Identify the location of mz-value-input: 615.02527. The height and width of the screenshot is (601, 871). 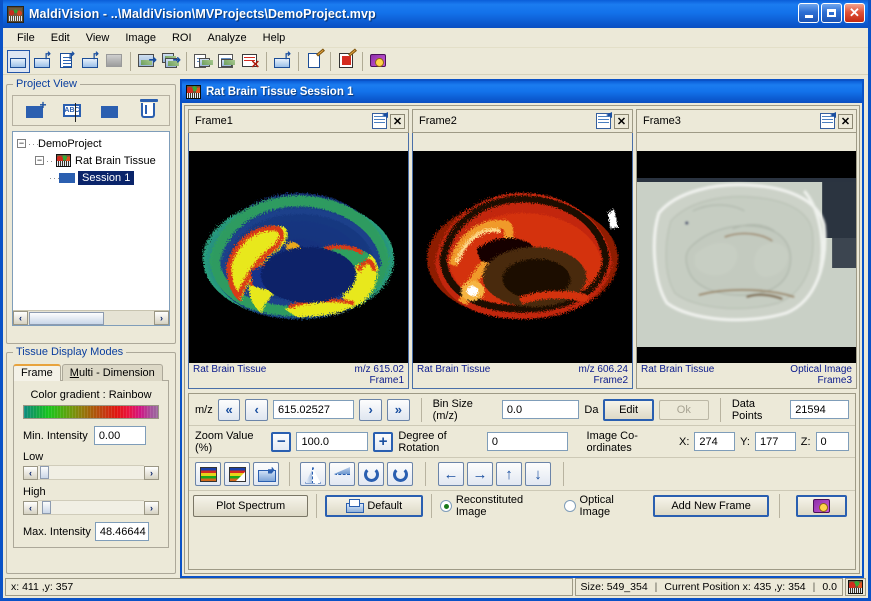
(314, 409).